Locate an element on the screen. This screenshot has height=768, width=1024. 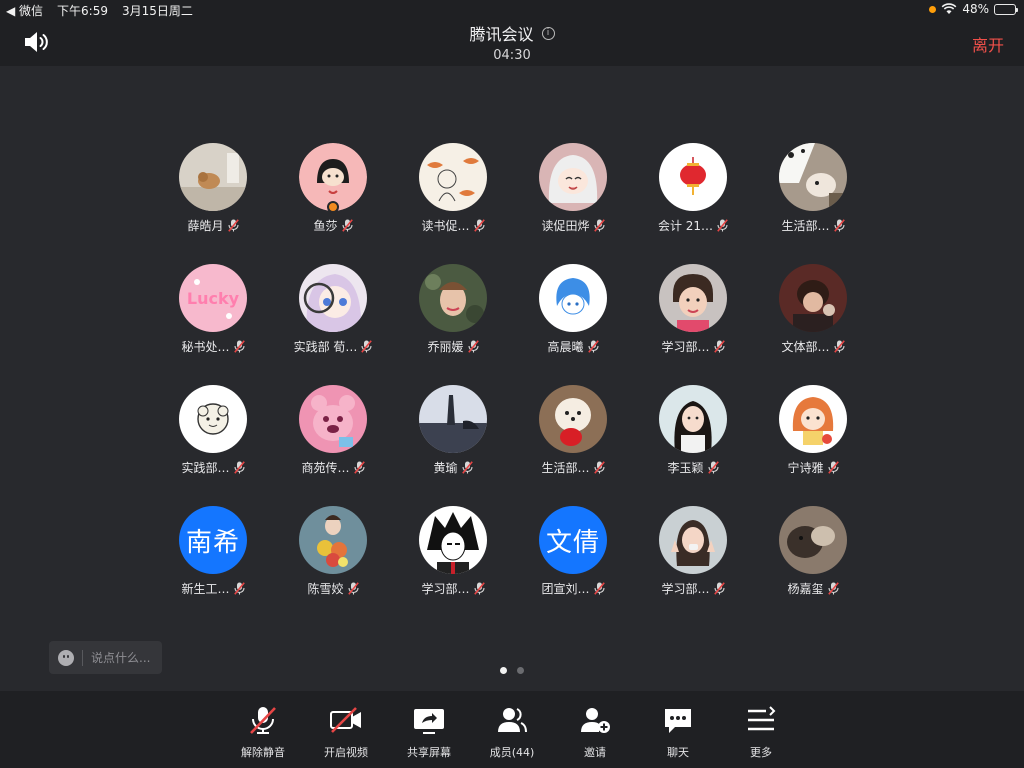
meeting-header: 腾讯会议 i 04:30 离开 is located at coordinates (512, 43).